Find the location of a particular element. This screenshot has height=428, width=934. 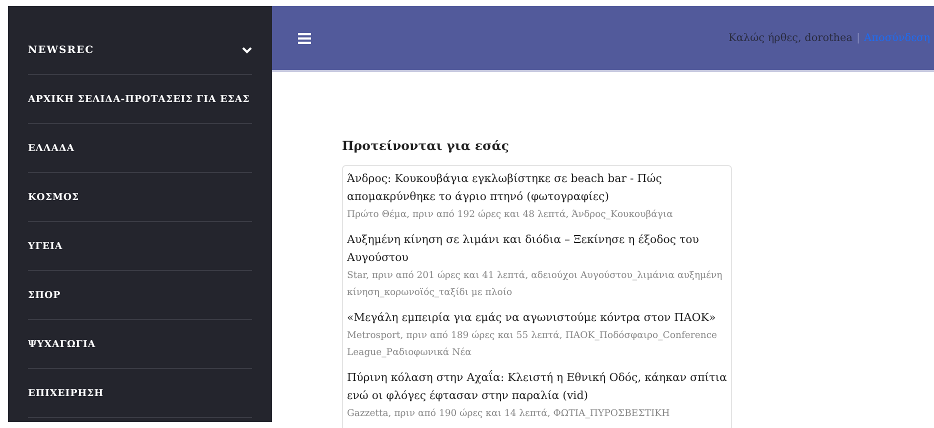

article-meta: Star, πριν από 201 ώρες και 41 λεπτά, αδειούχοι Αυγούστου_λιμάνια αυξημένη κίνηση_κορωνοϊός_ταξίδι με πλοίο is located at coordinates (535, 284).